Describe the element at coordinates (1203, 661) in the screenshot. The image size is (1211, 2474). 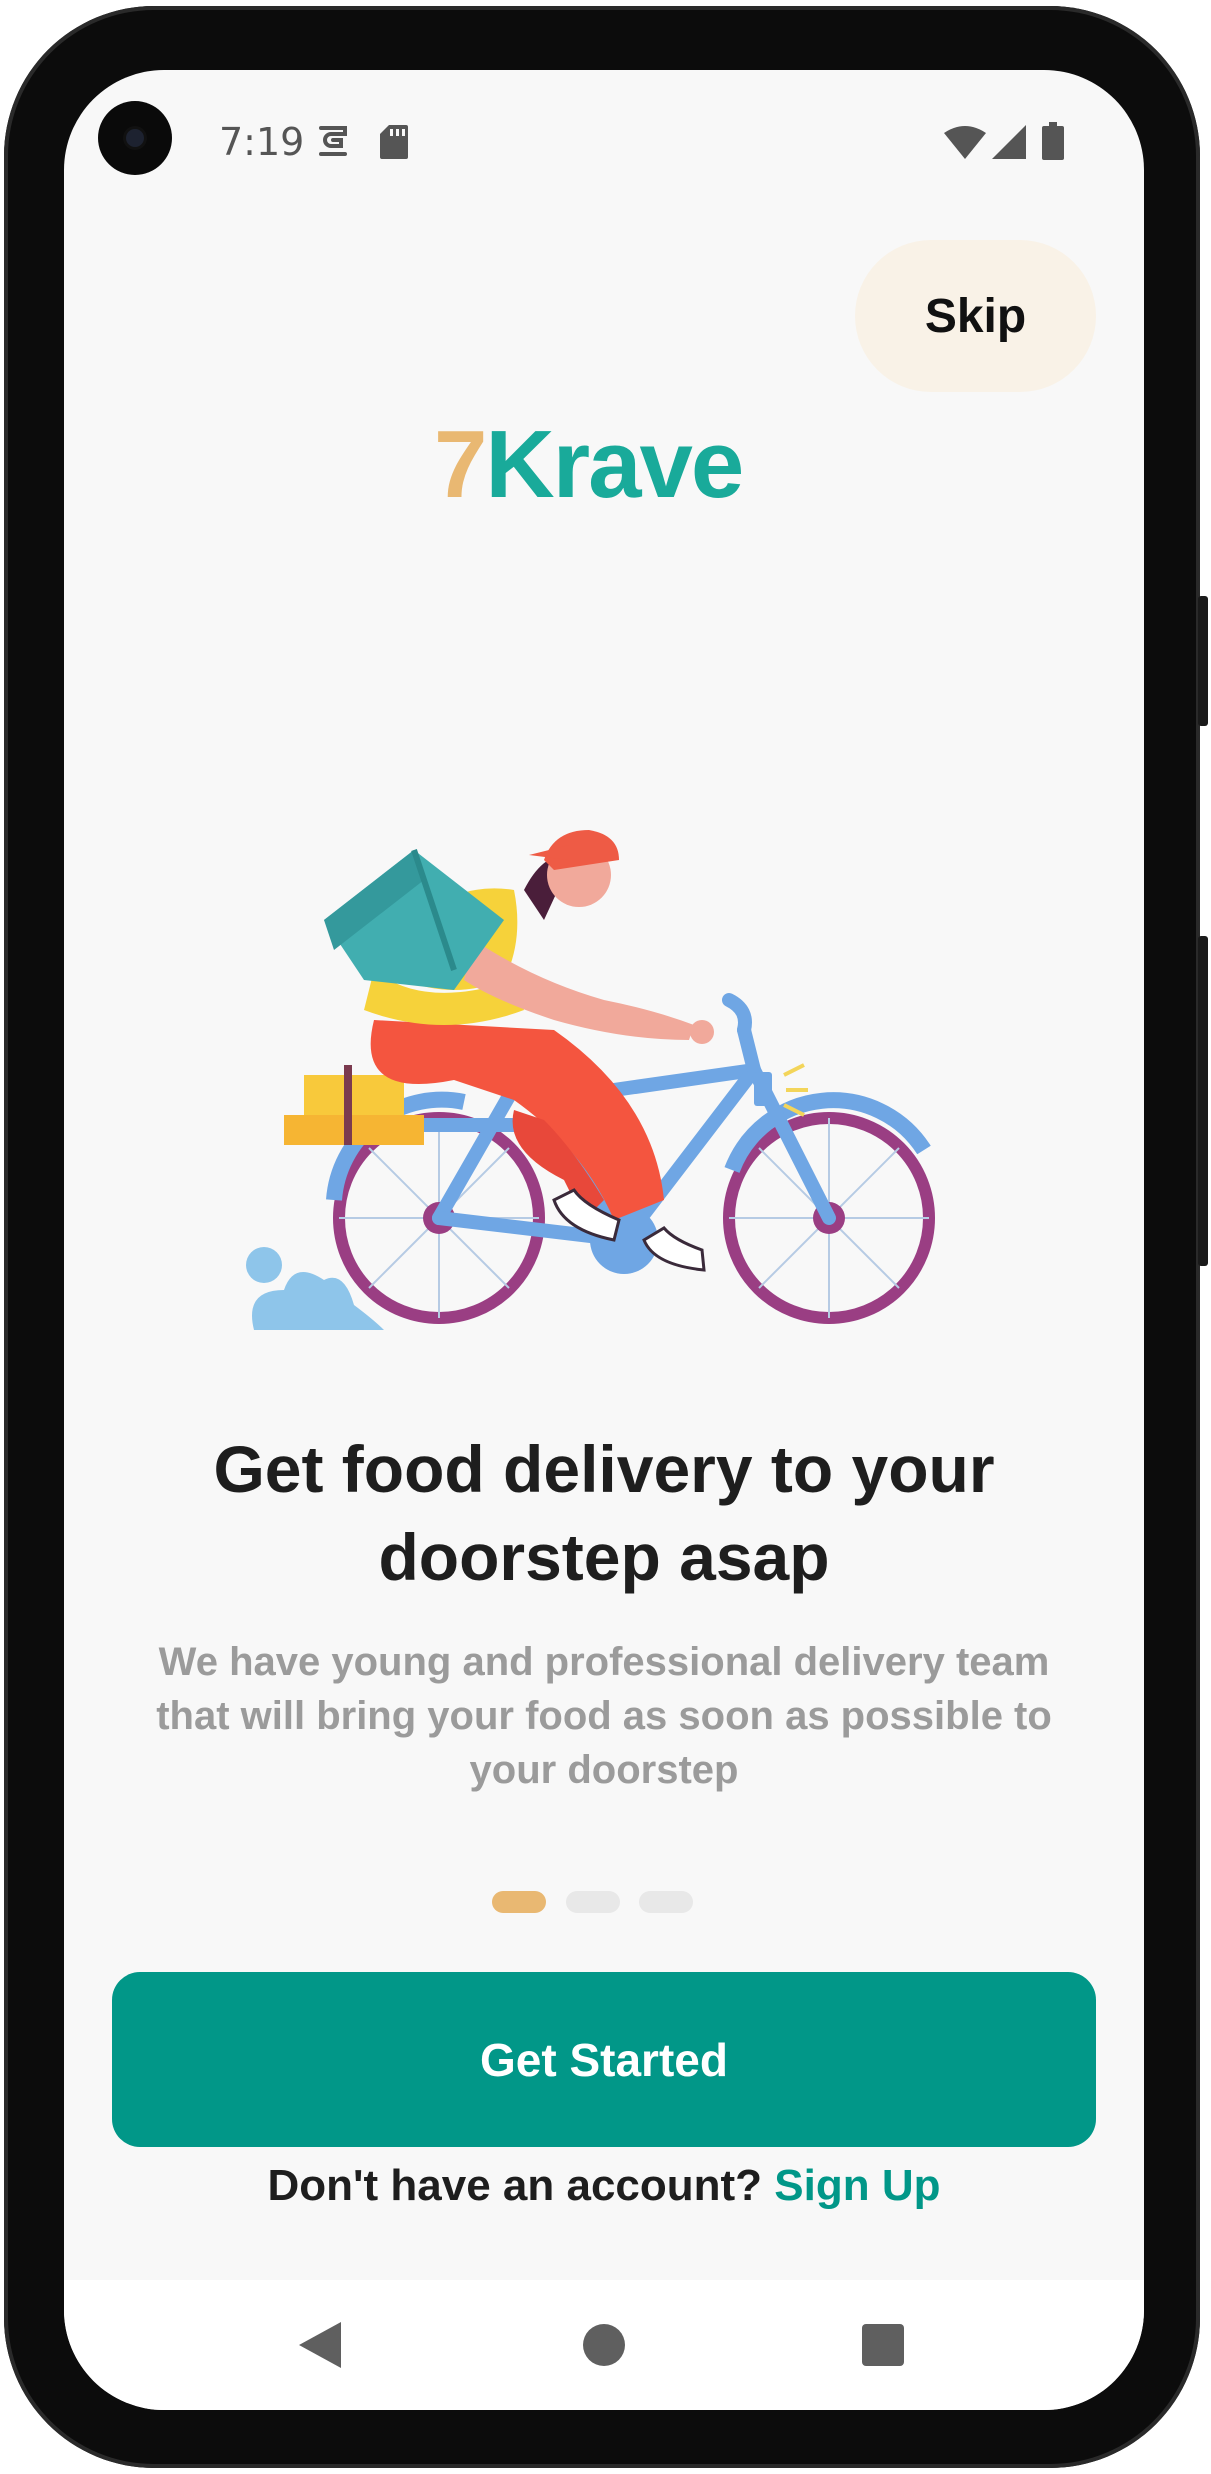
I see `power-button` at that location.